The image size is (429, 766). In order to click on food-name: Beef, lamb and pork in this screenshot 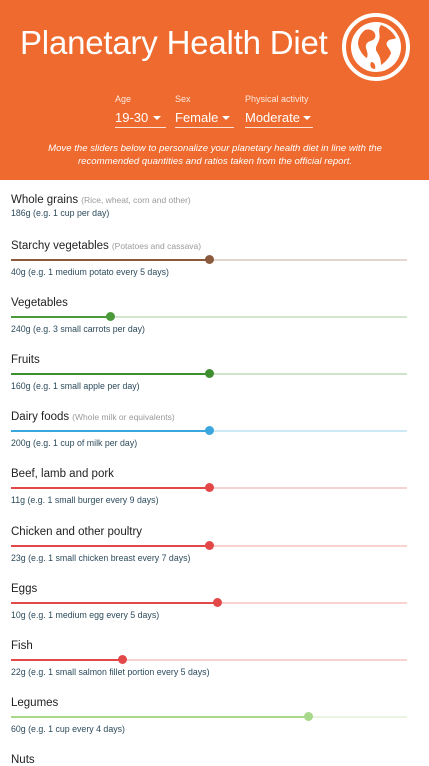, I will do `click(62, 474)`.